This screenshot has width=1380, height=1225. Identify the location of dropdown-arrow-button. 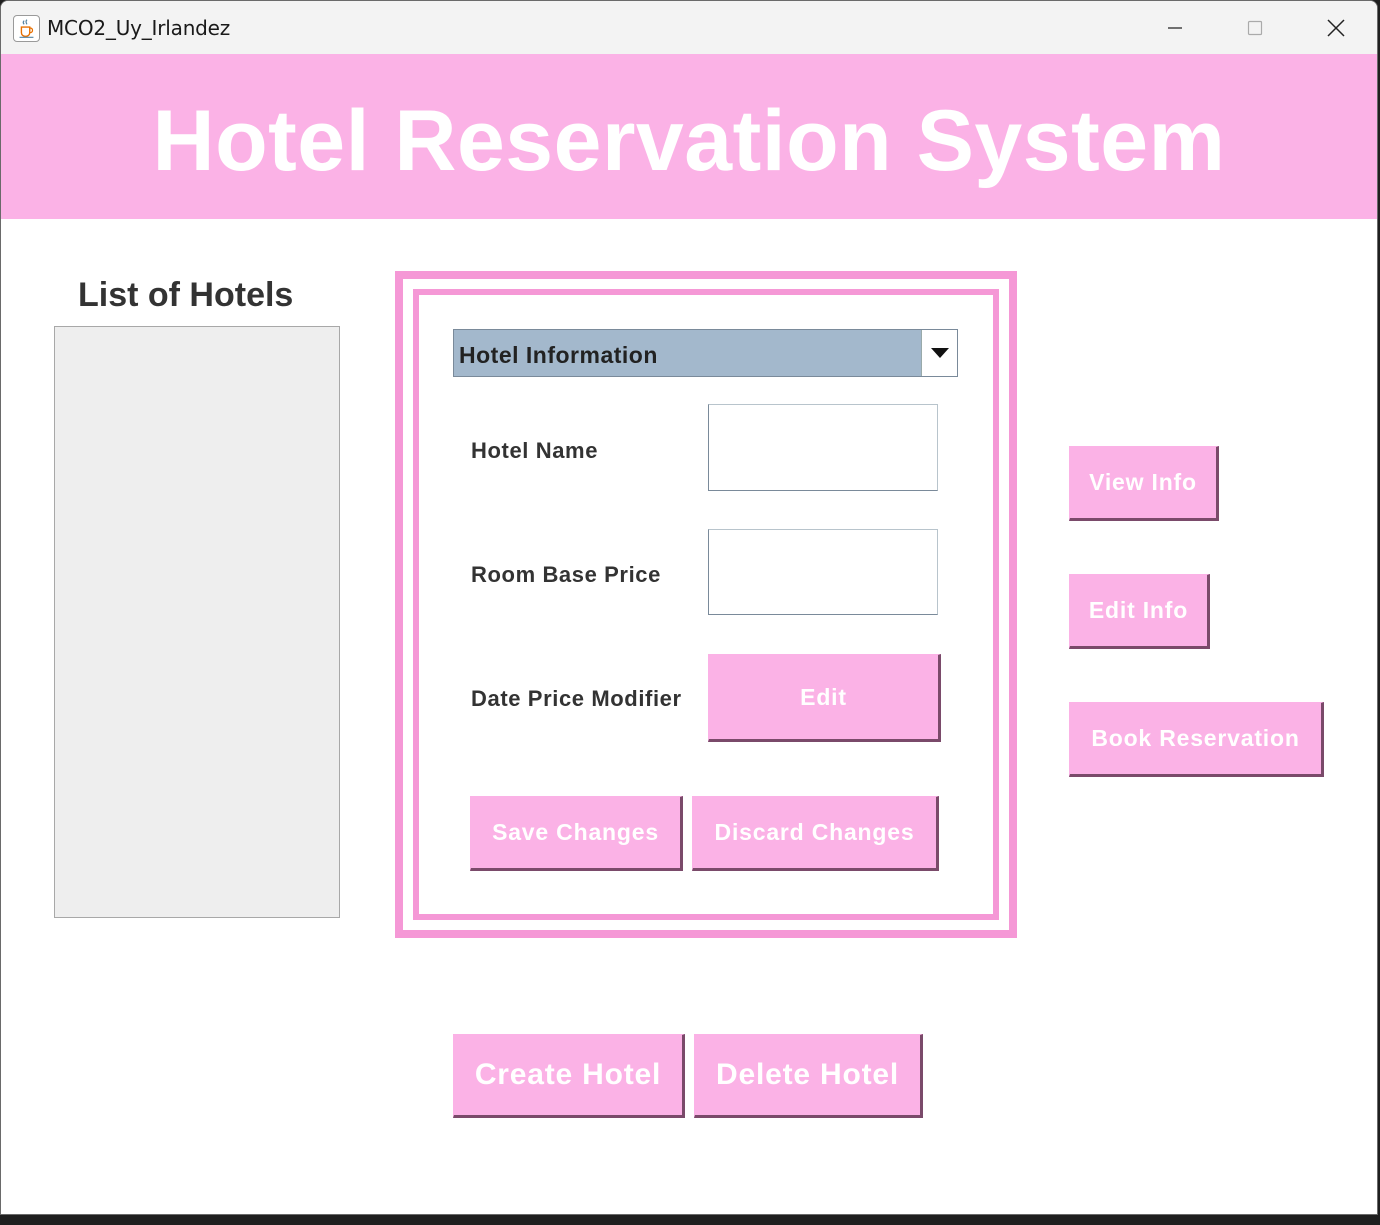
(939, 353).